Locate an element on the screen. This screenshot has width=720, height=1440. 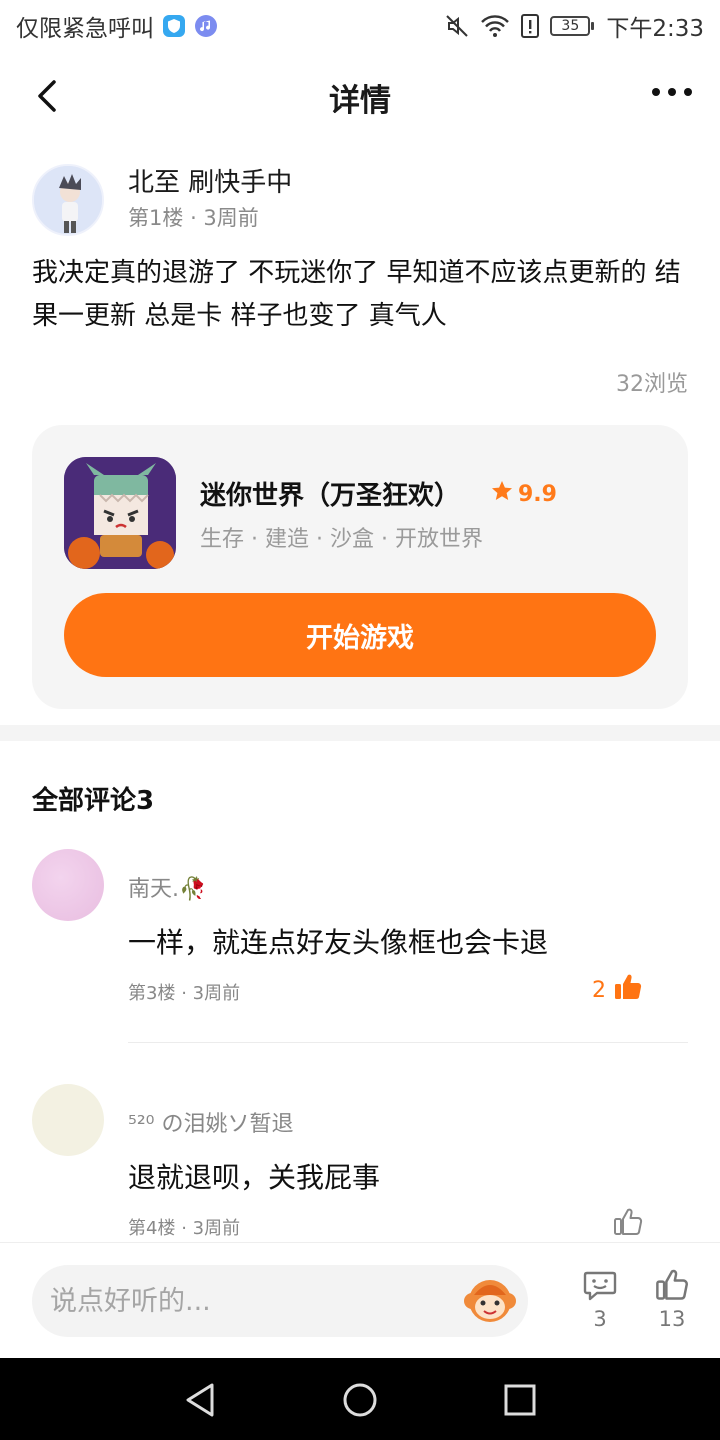
comment-separator is located at coordinates (408, 1042).